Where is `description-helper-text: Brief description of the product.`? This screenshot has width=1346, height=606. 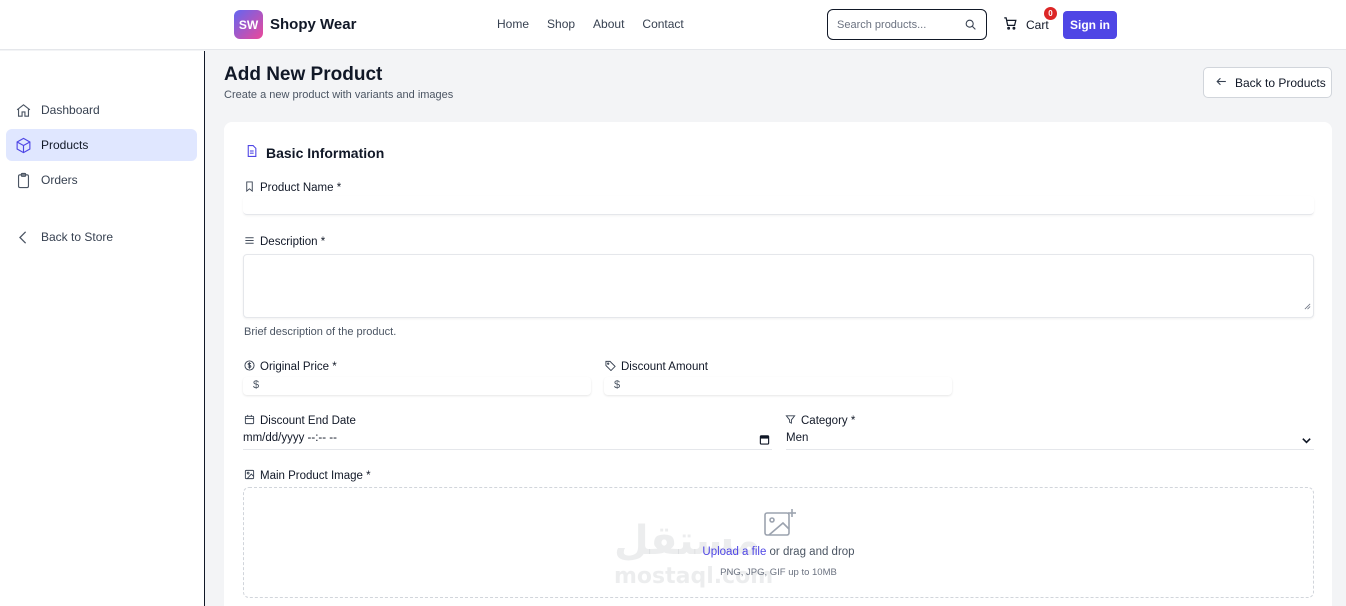
description-helper-text: Brief description of the product. is located at coordinates (320, 332).